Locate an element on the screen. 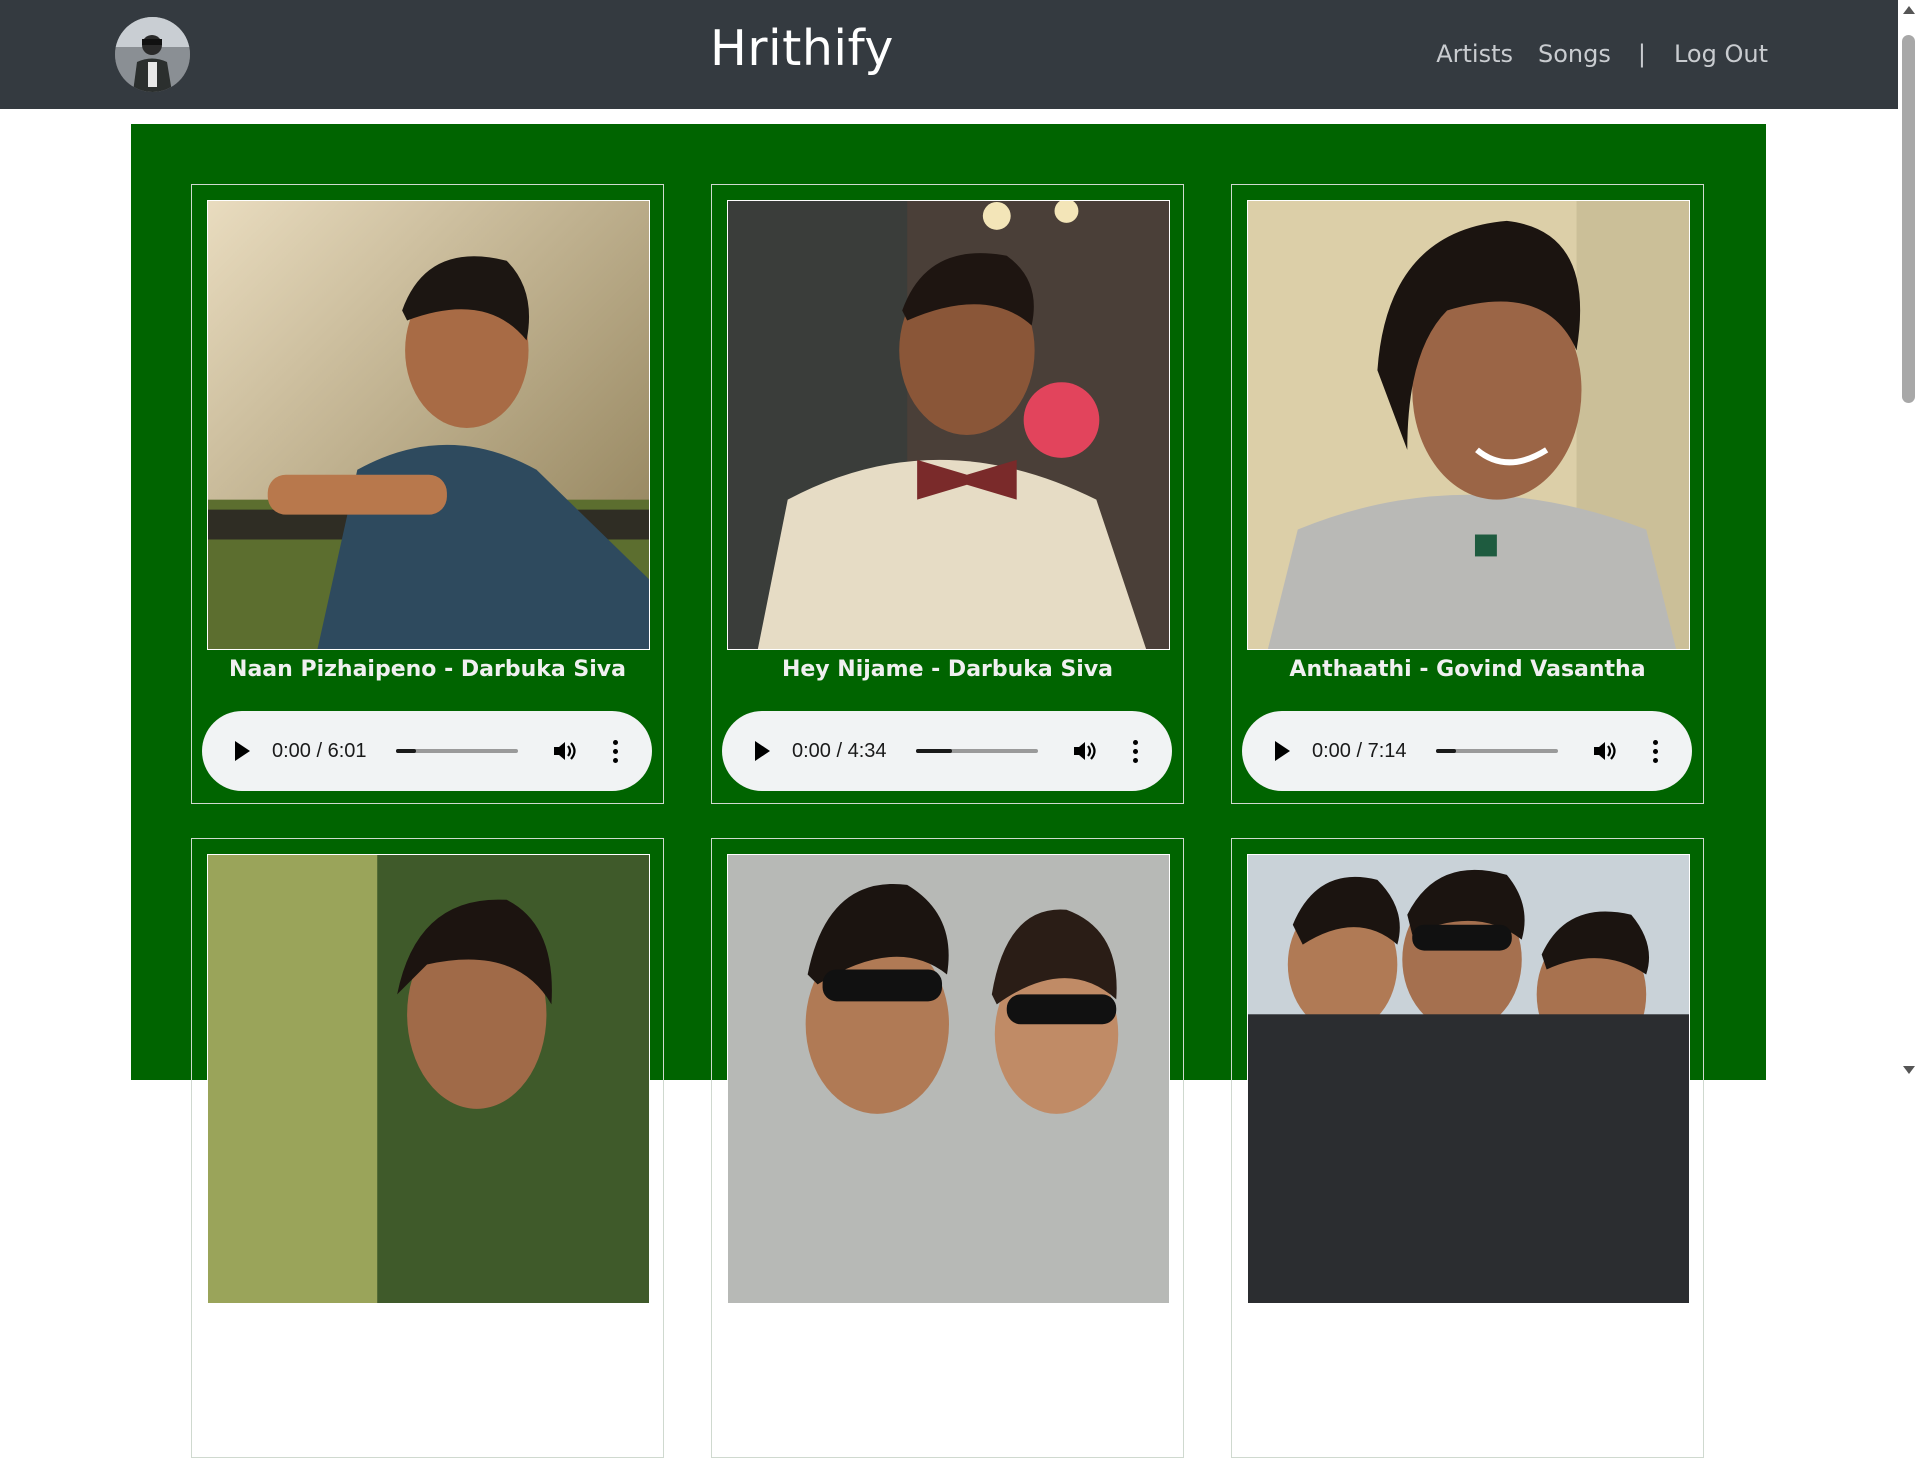 Image resolution: width=1920 pixels, height=1458 pixels. nav-links: Artists Songs | Log Out is located at coordinates (1602, 54).